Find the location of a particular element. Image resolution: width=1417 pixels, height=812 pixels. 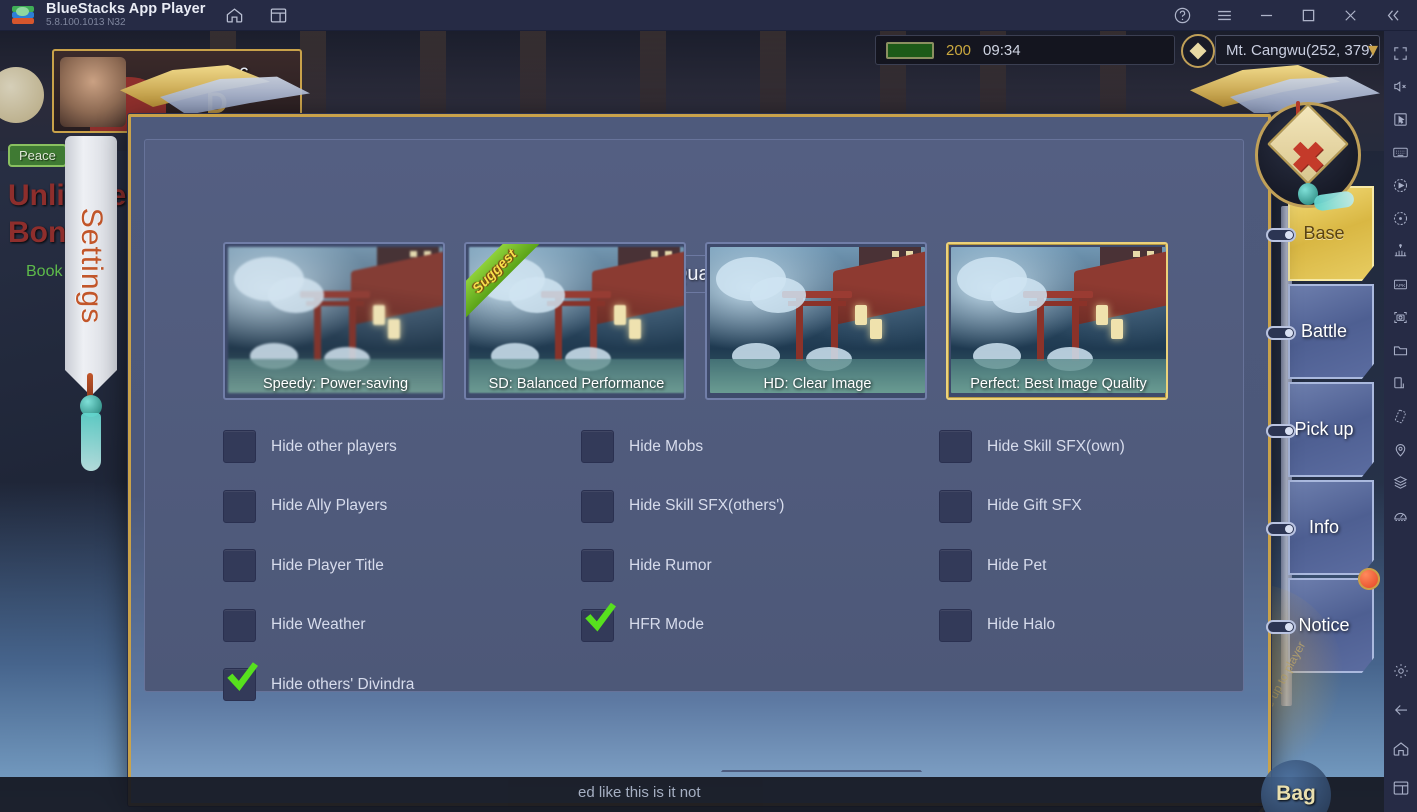

keyboard-controls-icon is located at coordinates (1400, 152).